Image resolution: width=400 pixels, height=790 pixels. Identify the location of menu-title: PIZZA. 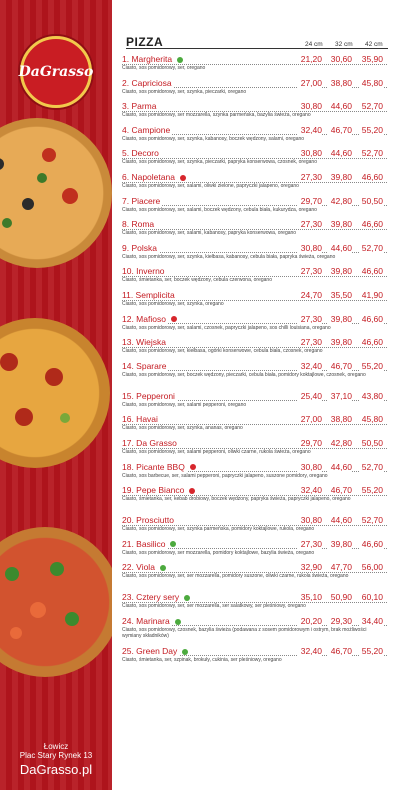
(145, 42).